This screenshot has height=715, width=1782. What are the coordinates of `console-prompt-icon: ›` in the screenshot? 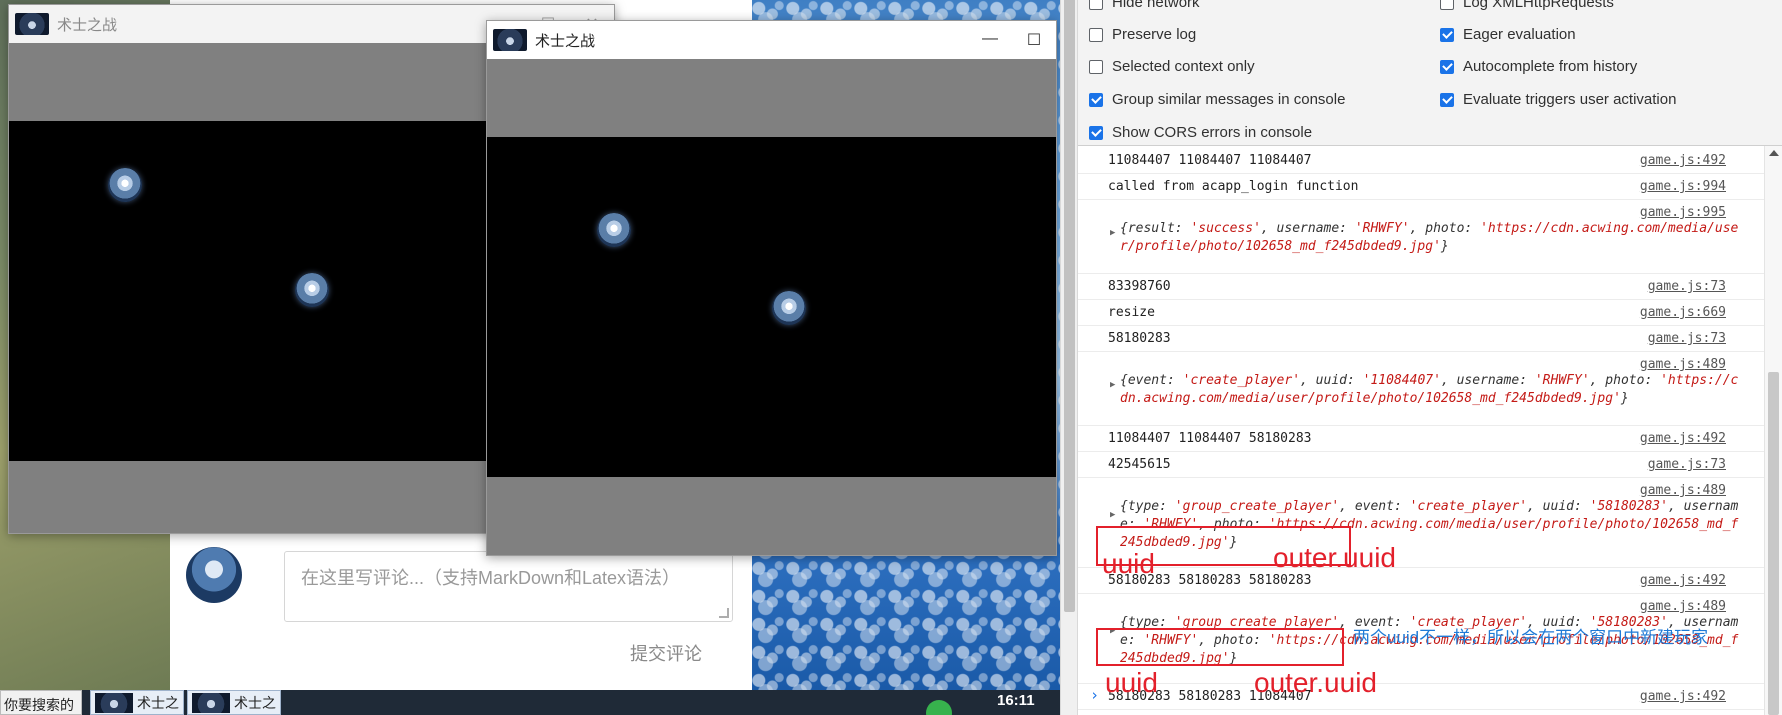 It's located at (1094, 695).